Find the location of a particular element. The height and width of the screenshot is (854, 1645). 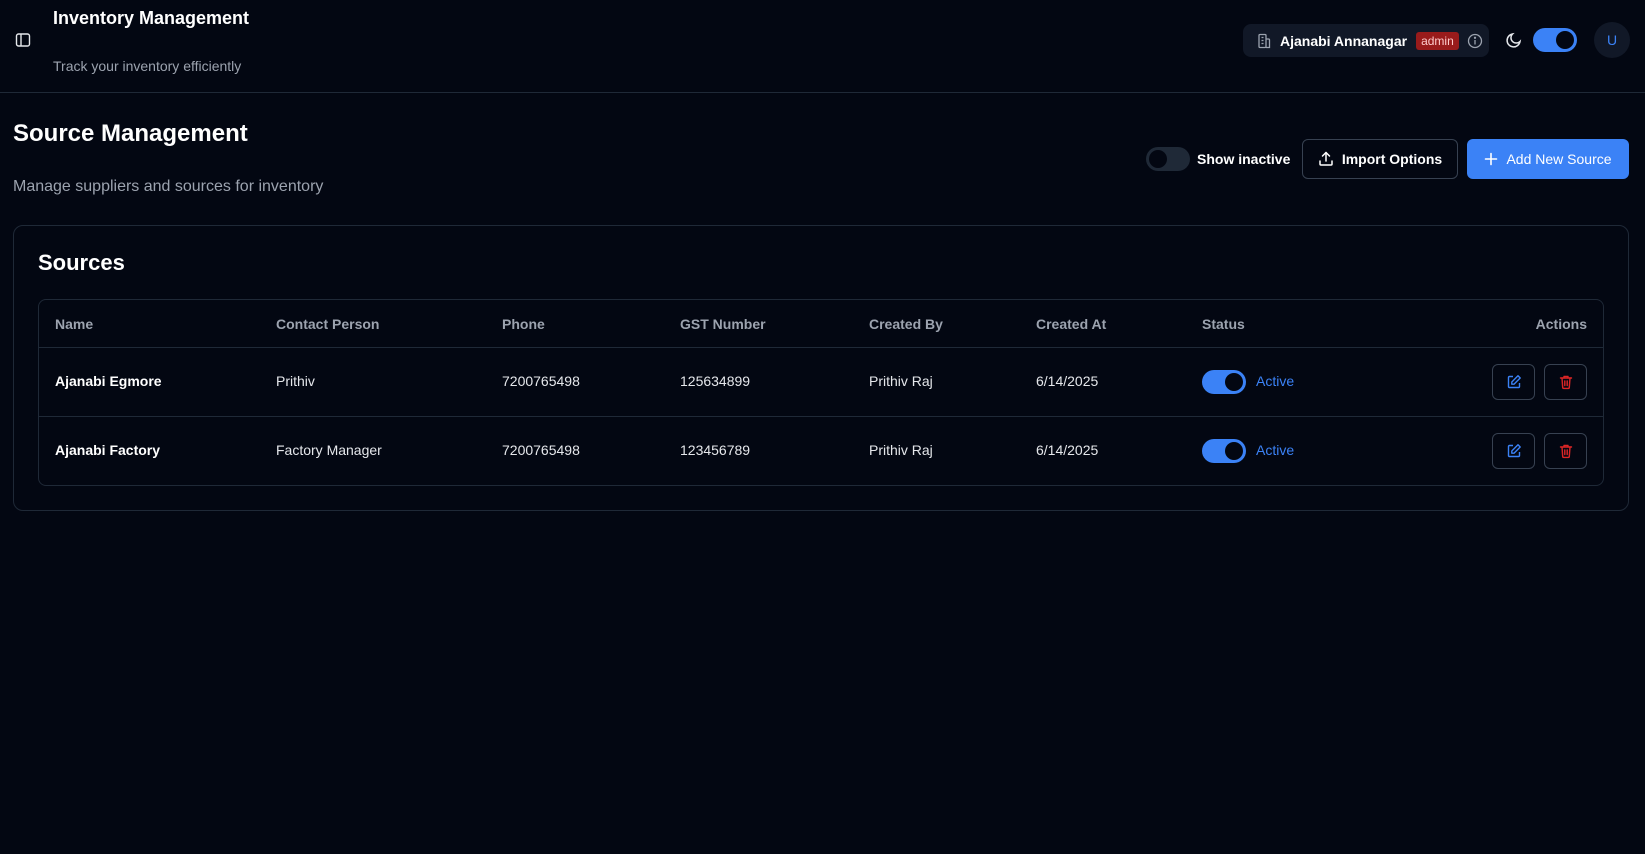

card-title: Sources is located at coordinates (81, 262).